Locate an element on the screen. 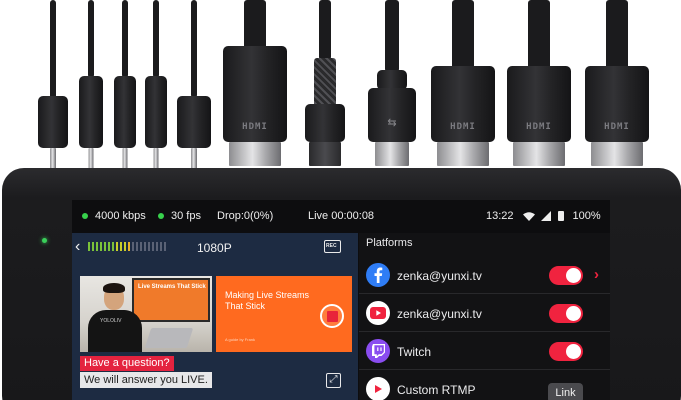 Image resolution: width=681 pixels, height=400 pixels. platform-name-label: Twitch is located at coordinates (414, 352).